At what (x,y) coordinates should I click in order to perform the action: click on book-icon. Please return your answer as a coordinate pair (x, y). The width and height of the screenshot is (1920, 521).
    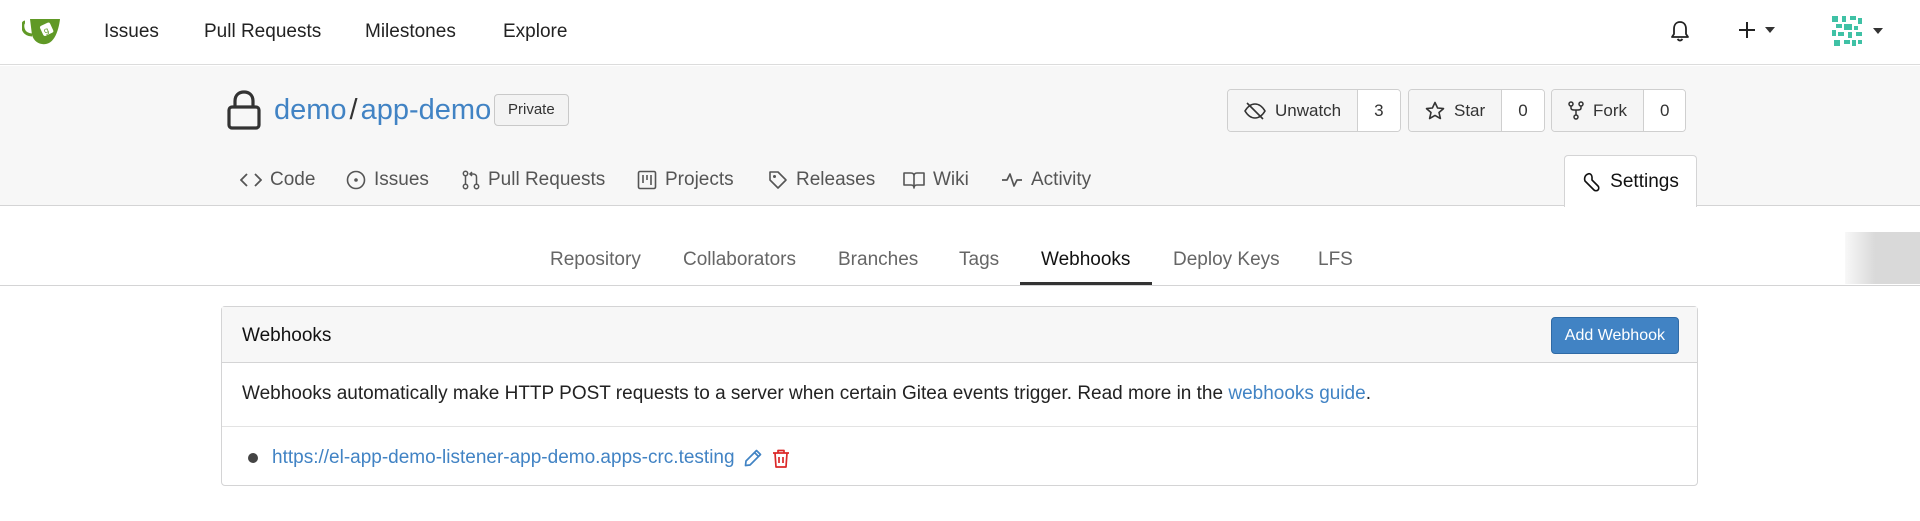
    Looking at the image, I should click on (914, 180).